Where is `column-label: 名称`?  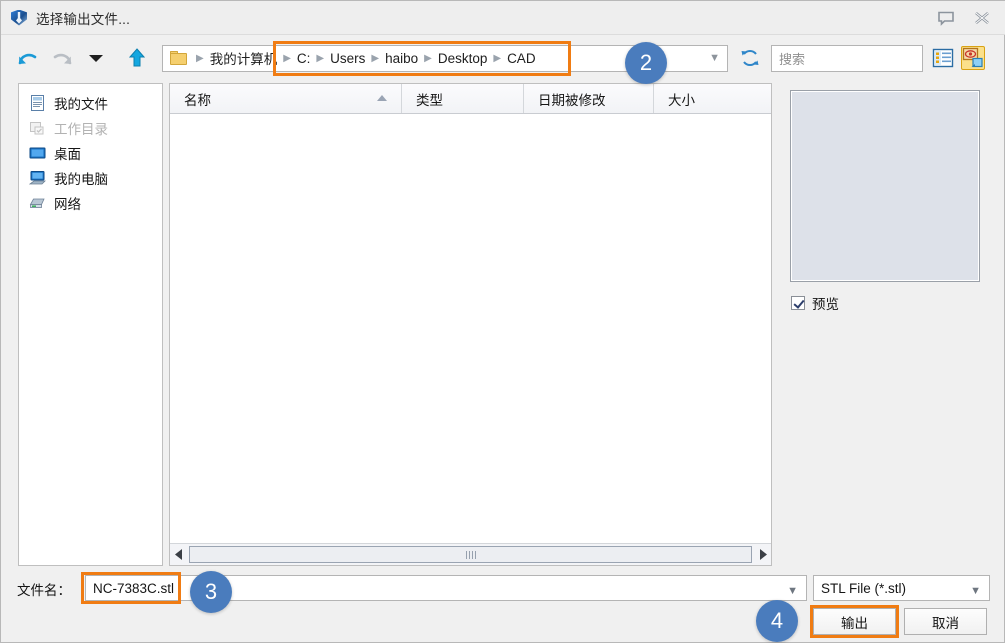 column-label: 名称 is located at coordinates (197, 100).